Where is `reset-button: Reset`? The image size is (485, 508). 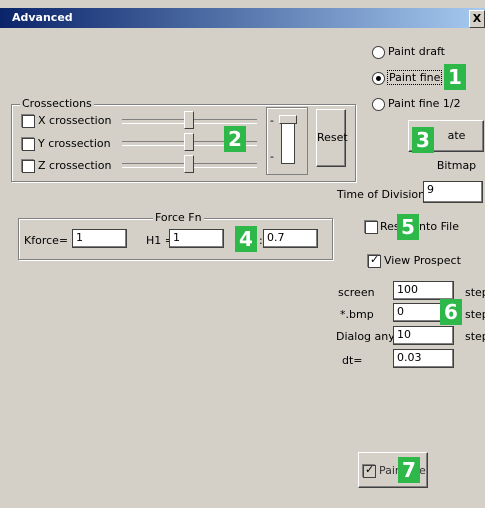
reset-button: Reset is located at coordinates (332, 138).